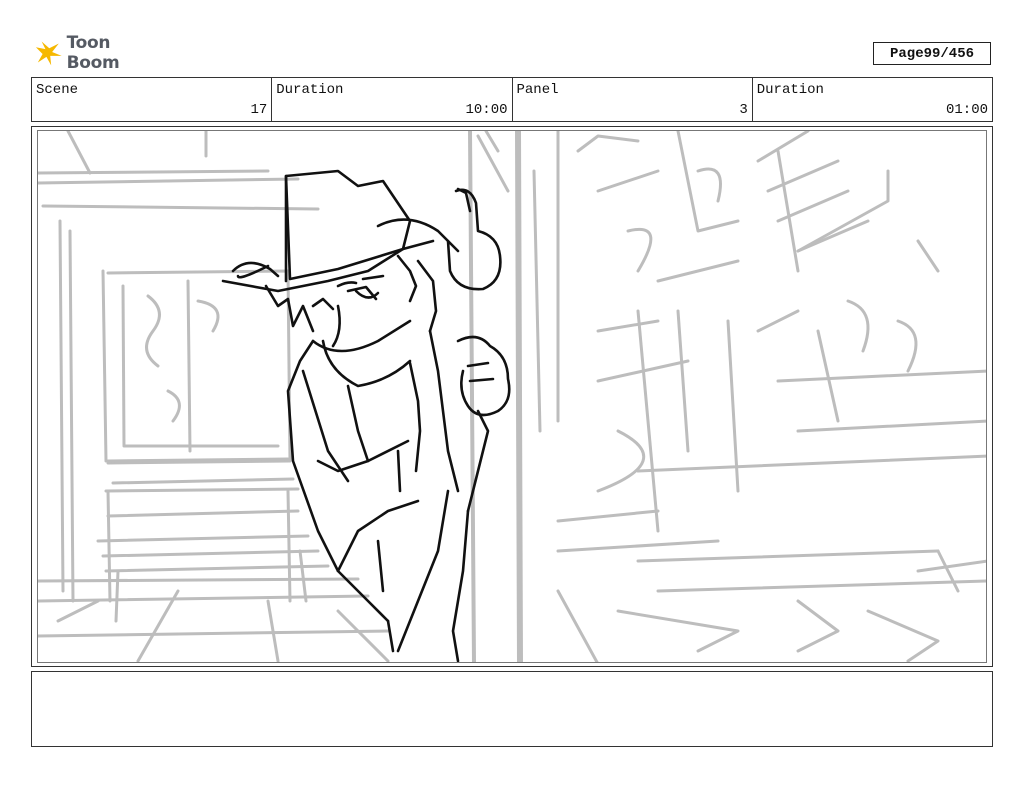 The height and width of the screenshot is (793, 1024). Describe the element at coordinates (57, 90) in the screenshot. I see `scene-label: Scene` at that location.